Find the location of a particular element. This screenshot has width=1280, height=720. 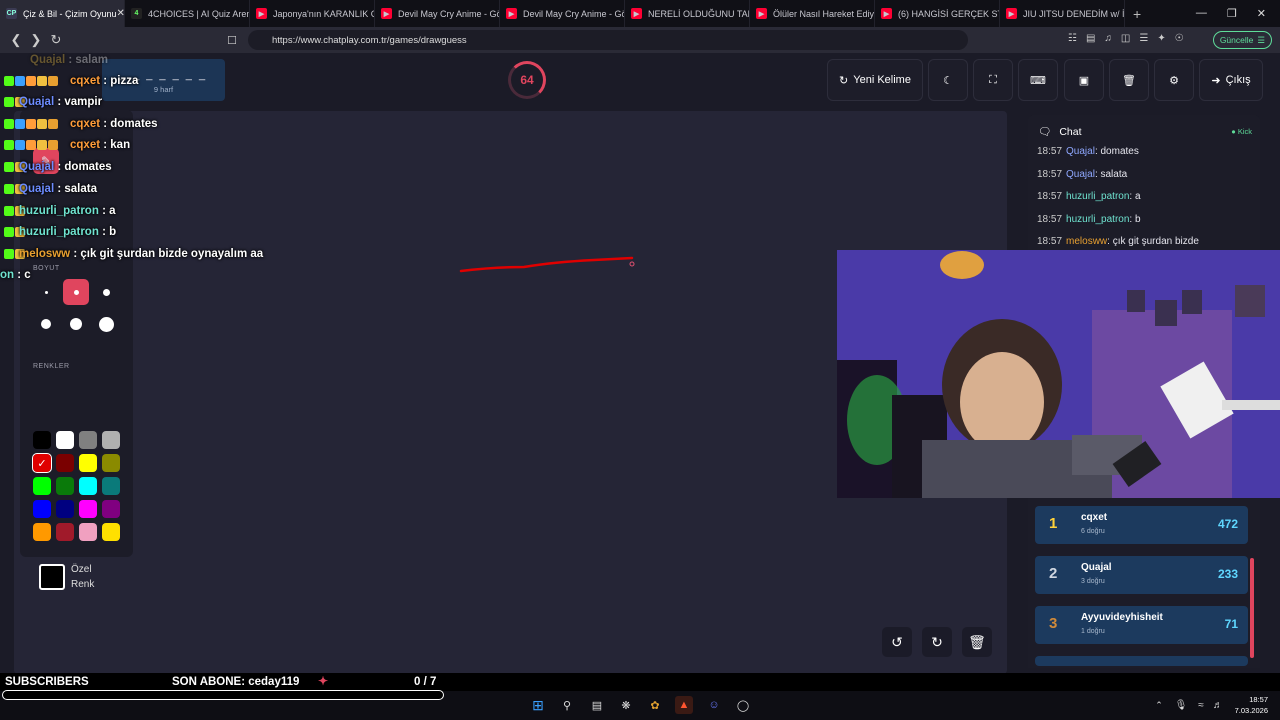

keyboard-icon: ⌨ is located at coordinates (1038, 80).